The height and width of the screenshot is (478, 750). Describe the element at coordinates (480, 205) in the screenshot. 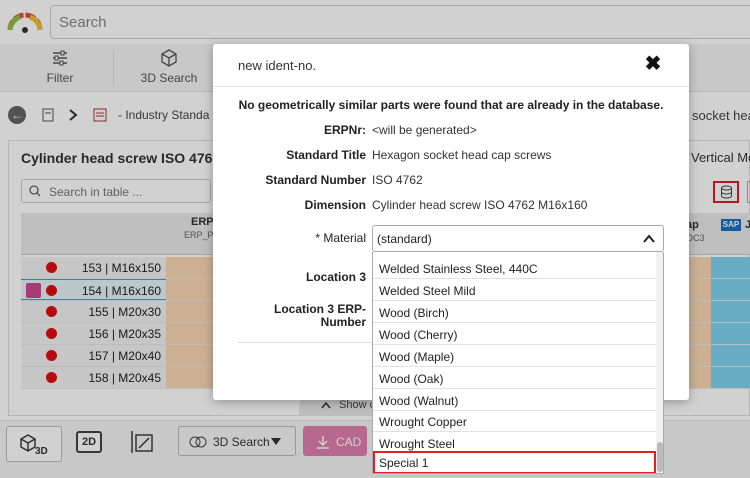

I see `field-value: Cylinder head screw ISO 4762 M16x160` at that location.